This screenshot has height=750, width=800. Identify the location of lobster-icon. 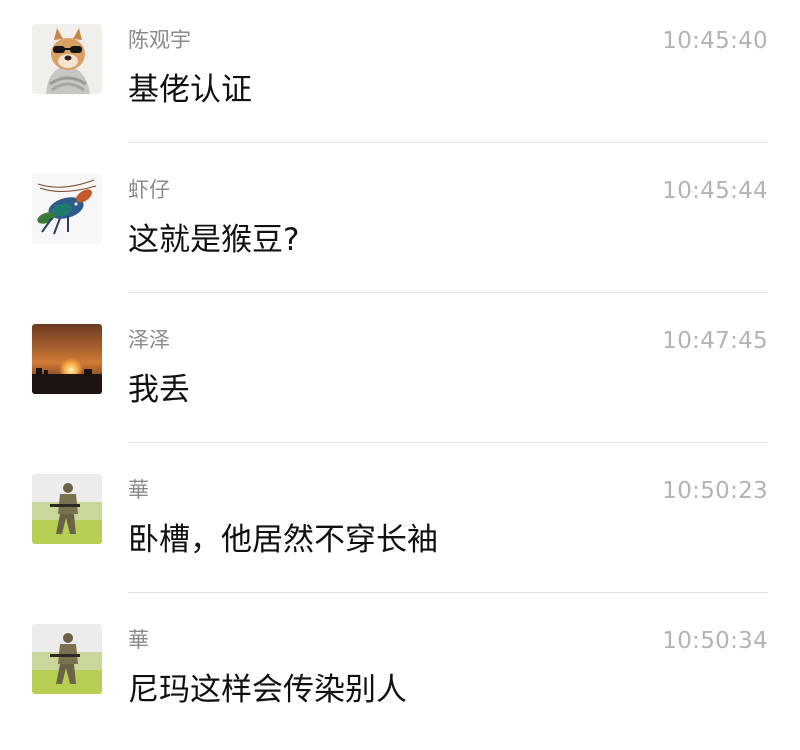
(67, 209).